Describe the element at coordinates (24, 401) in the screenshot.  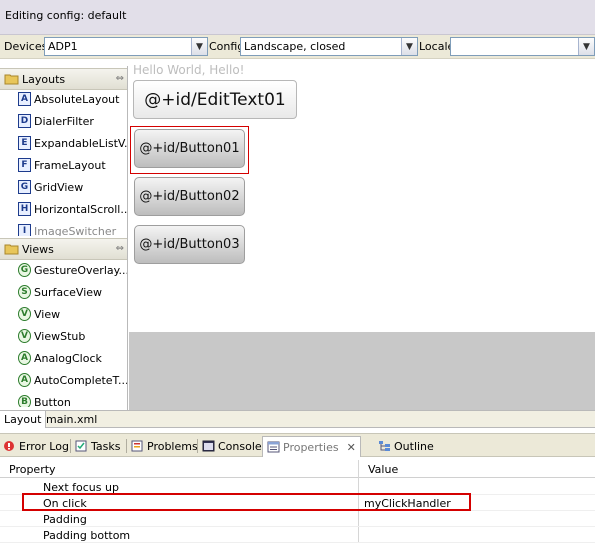
I see `widget-icon: B` at that location.